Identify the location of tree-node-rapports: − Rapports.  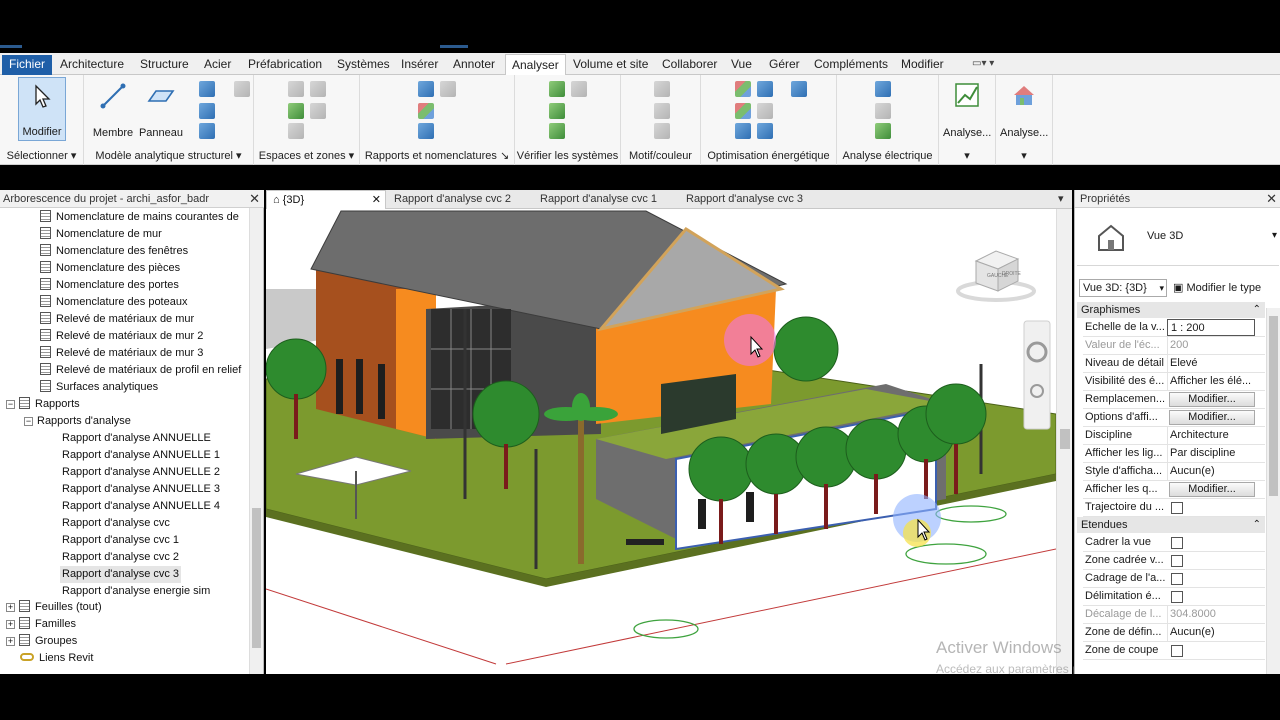
(43, 404).